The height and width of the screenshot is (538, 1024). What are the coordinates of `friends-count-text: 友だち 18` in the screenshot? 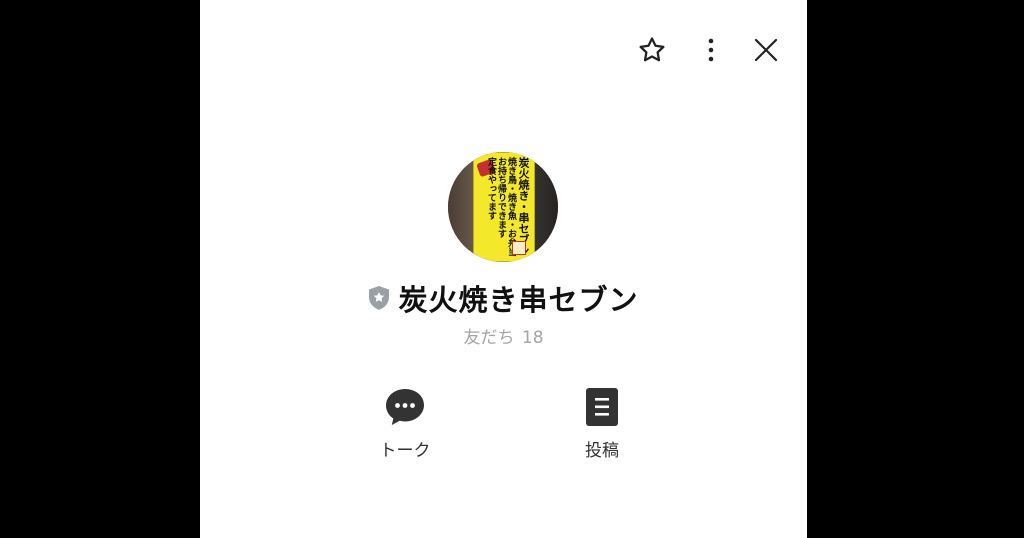 It's located at (503, 335).